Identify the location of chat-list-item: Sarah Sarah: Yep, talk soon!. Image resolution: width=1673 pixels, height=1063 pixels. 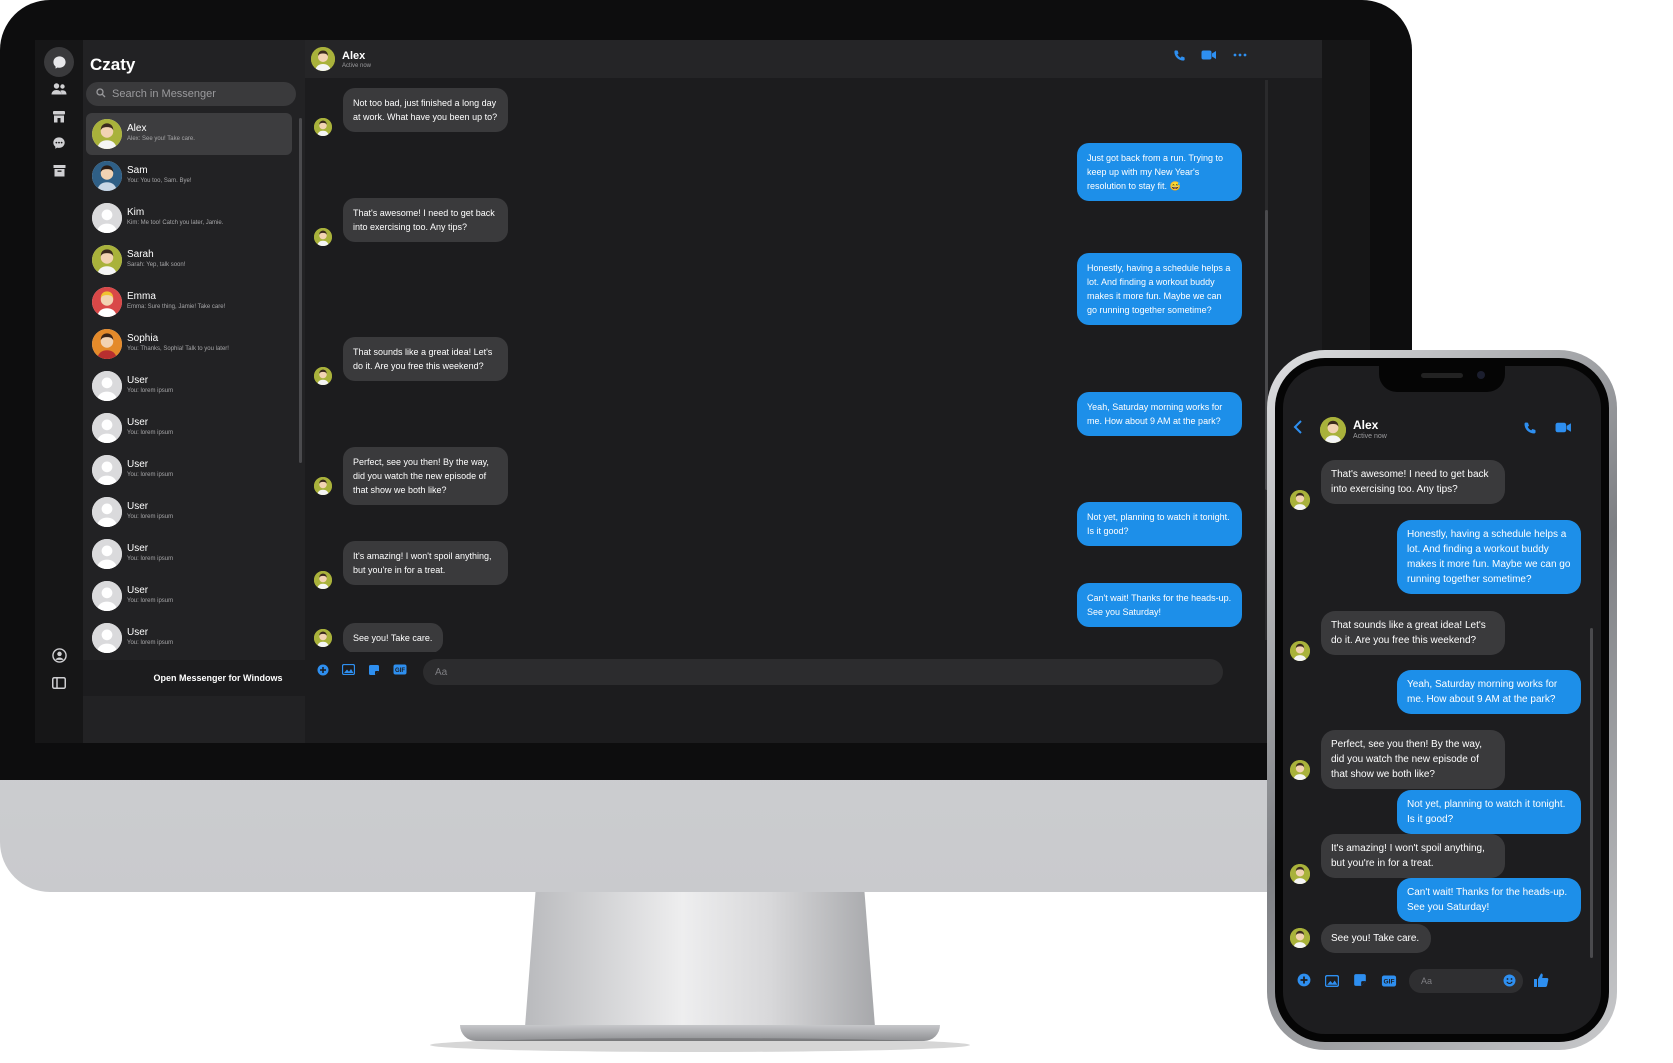
(189, 260).